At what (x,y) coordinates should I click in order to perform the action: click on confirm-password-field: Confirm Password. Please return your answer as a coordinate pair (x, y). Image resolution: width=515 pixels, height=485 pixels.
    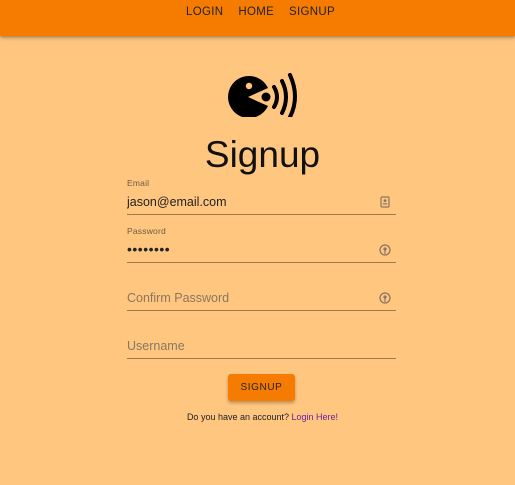
    Looking at the image, I should click on (261, 292).